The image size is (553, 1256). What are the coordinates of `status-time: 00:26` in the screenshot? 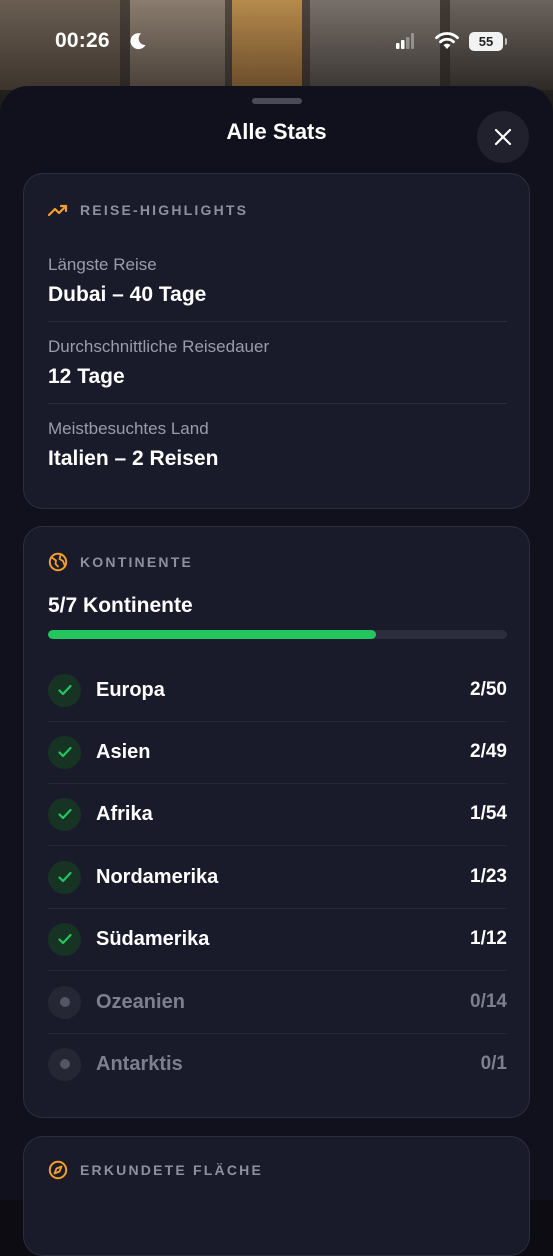 It's located at (82, 40).